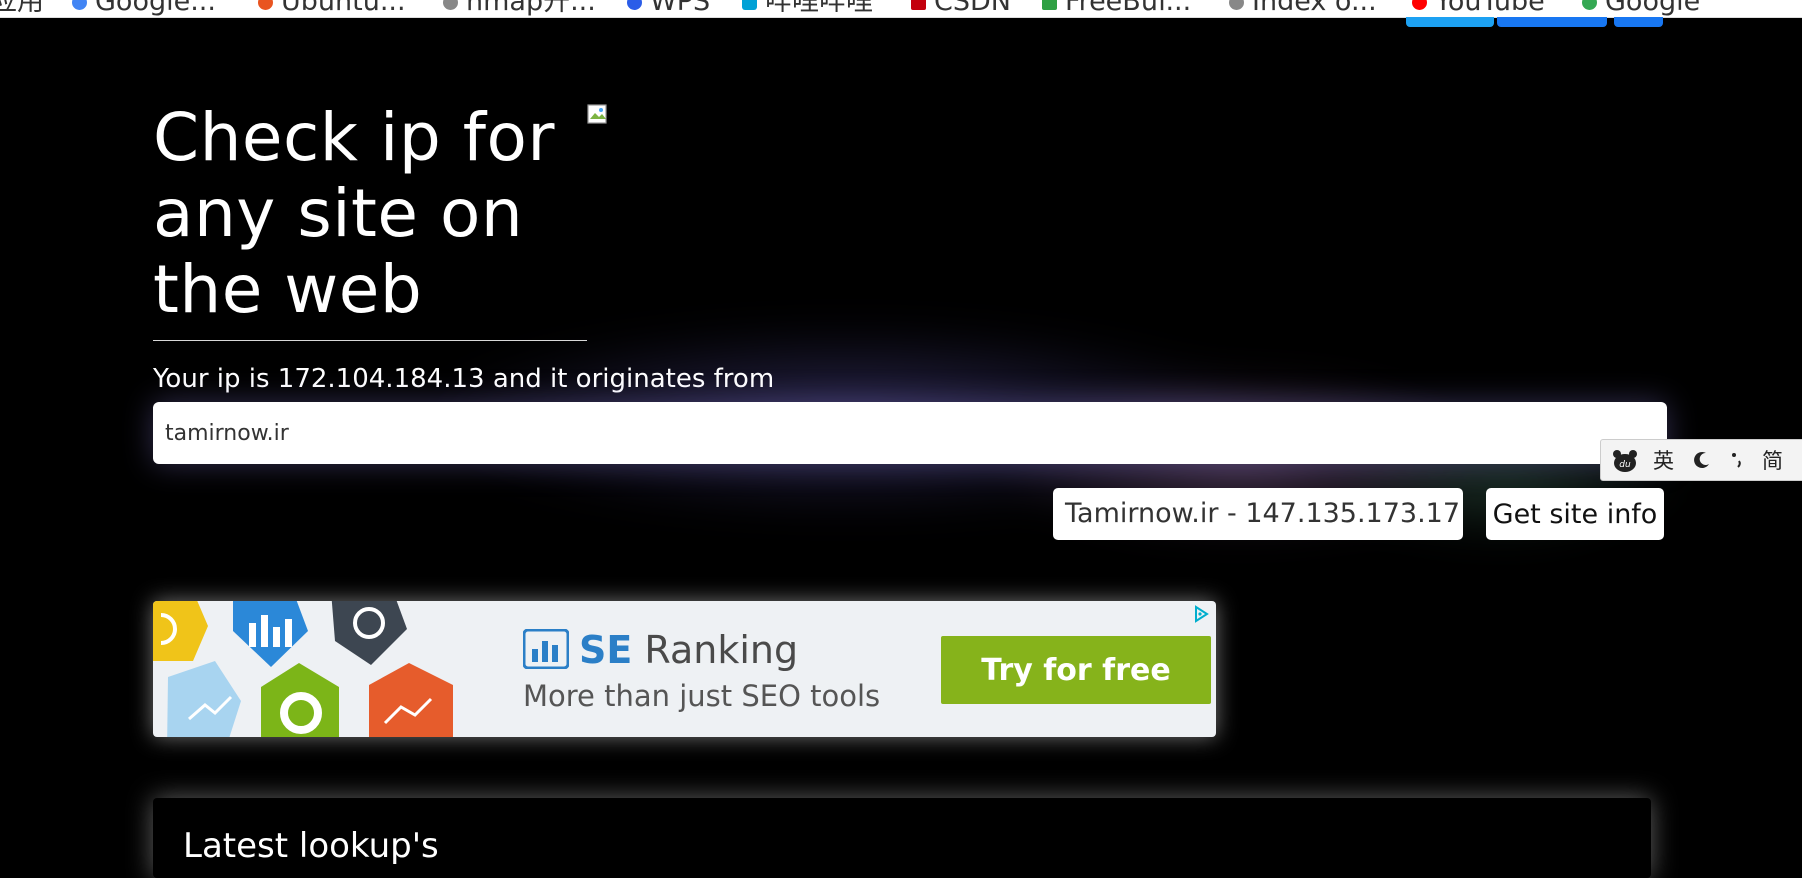 This screenshot has width=1802, height=878. What do you see at coordinates (1552, 22) in the screenshot?
I see `facebook-share-button` at bounding box center [1552, 22].